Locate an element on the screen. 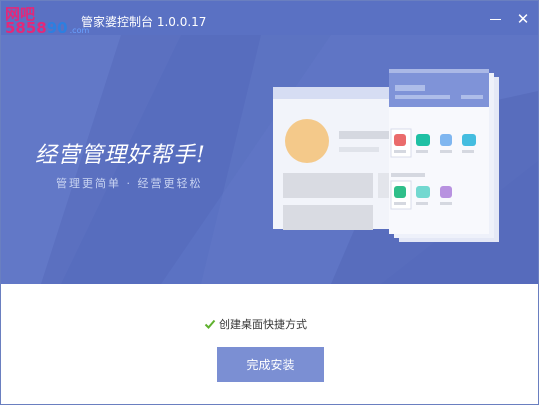  watermark-bottom: 585890 .com is located at coordinates (47, 28).